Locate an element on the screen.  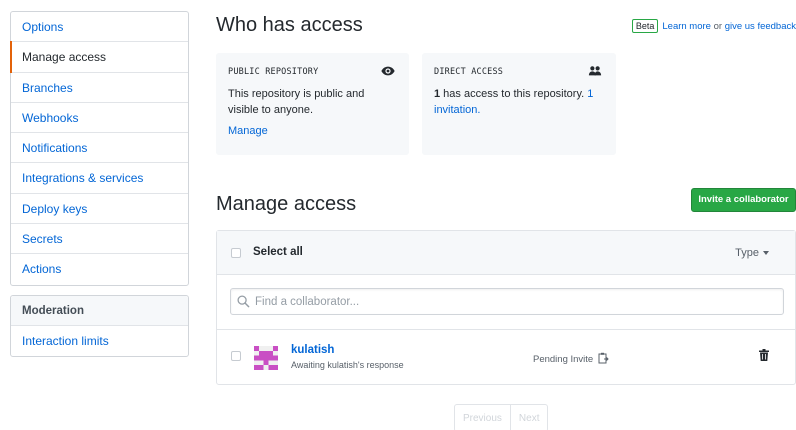
sidebar-item-notifications: Notifications is located at coordinates (99, 148).